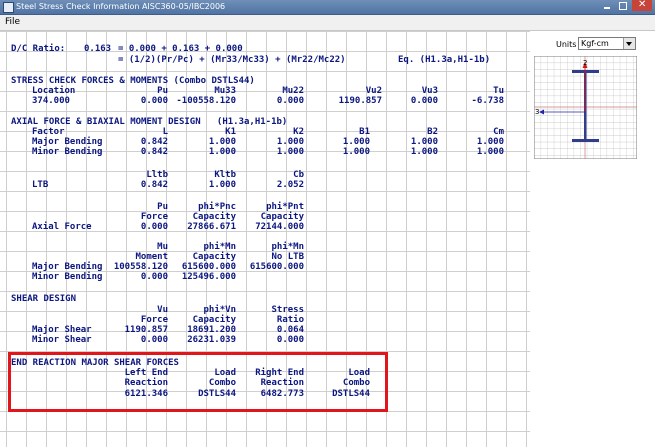  I want to click on menu-file: File, so click(12, 22).